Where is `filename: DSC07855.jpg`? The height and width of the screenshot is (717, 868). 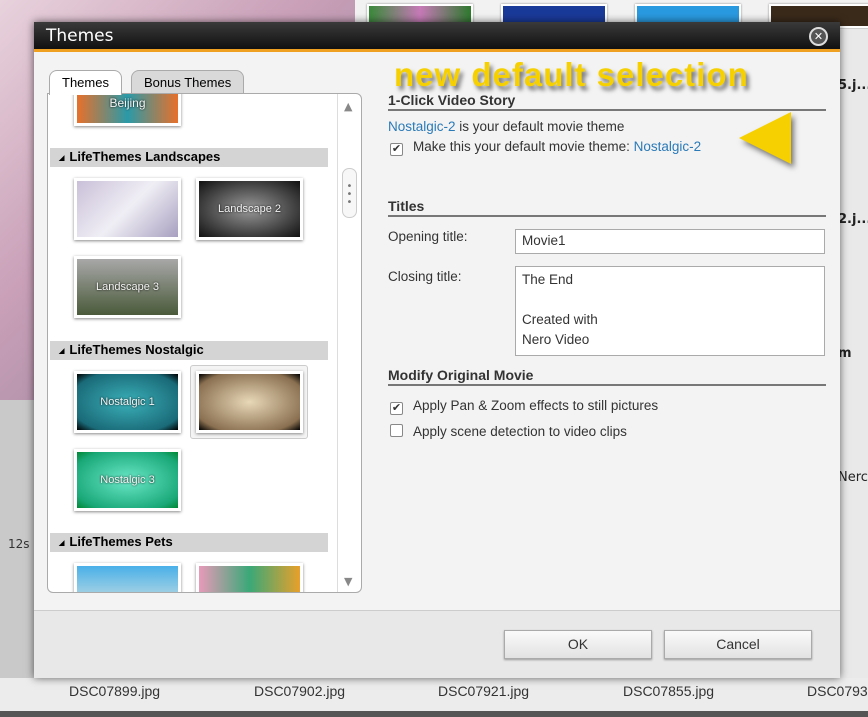 filename: DSC07855.jpg is located at coordinates (668, 691).